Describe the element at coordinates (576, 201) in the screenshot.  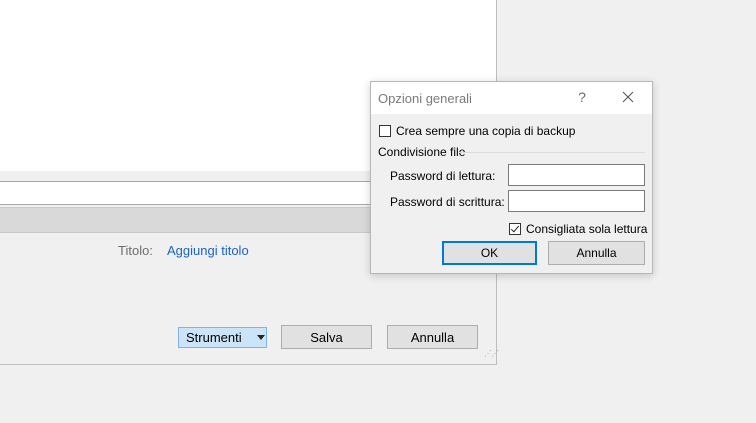
I see `write-password-input` at that location.